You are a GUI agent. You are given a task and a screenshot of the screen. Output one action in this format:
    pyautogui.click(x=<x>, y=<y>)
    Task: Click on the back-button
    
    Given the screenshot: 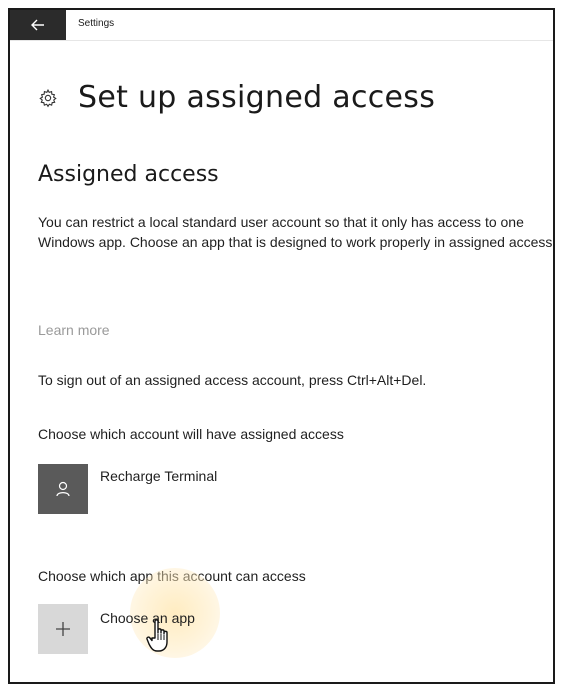 What is the action you would take?
    pyautogui.click(x=38, y=25)
    